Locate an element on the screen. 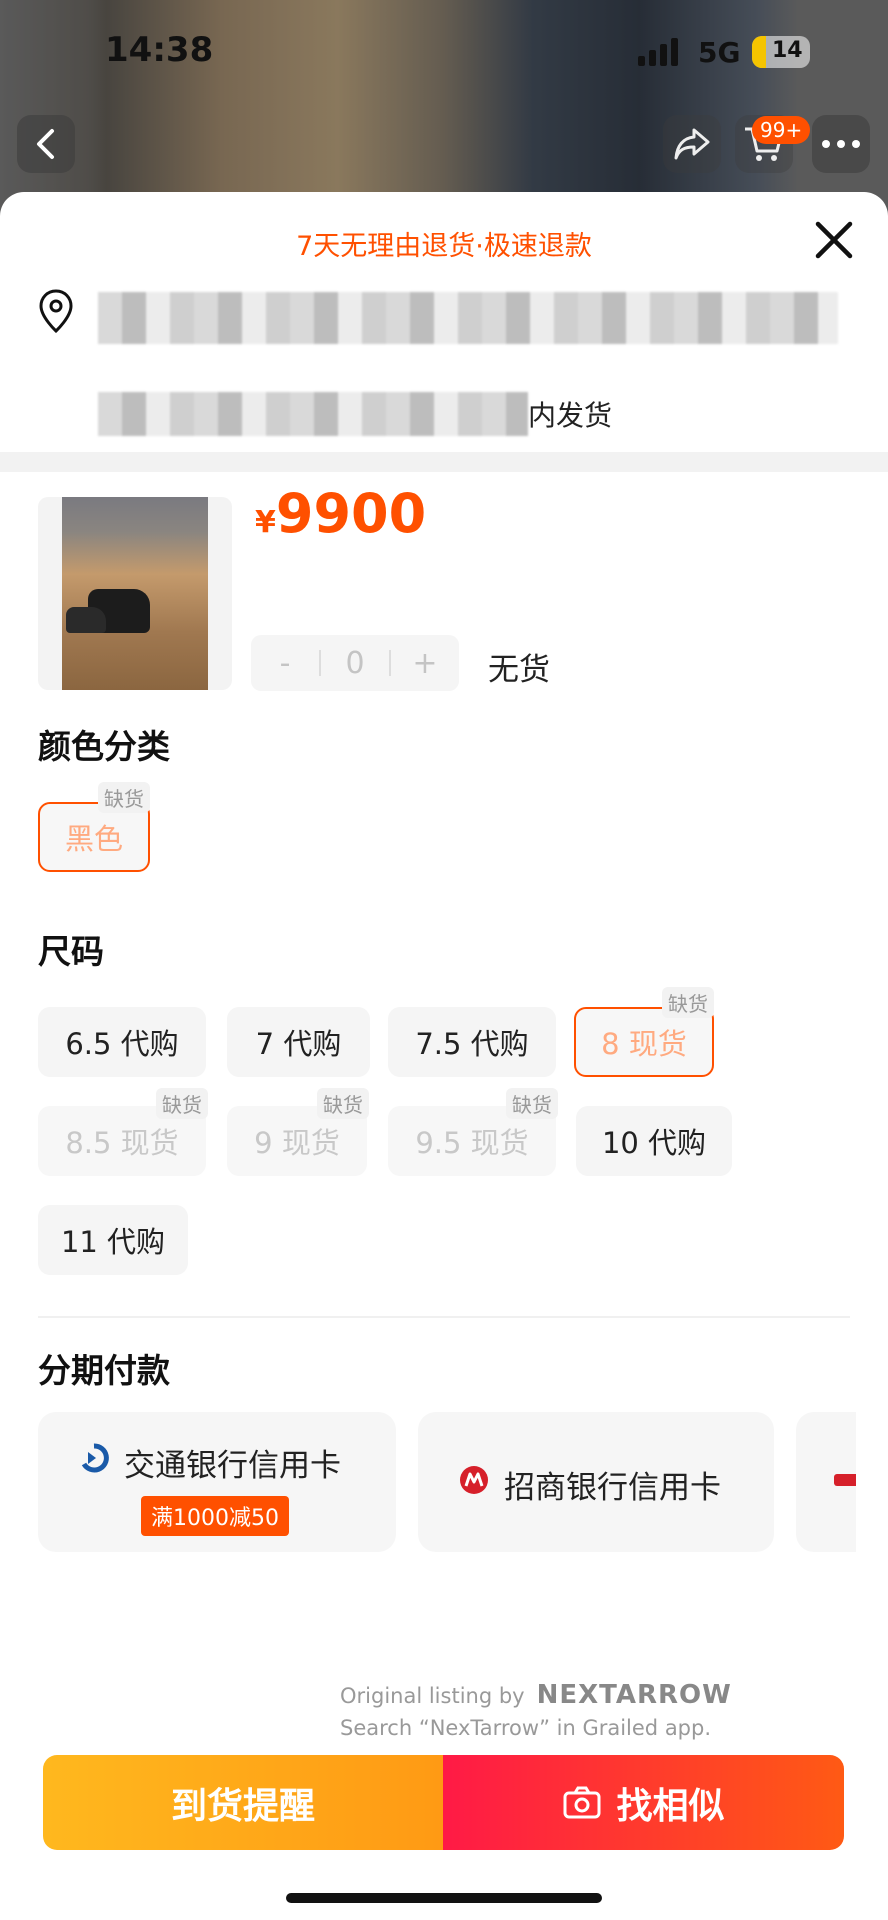 This screenshot has width=888, height=1920. camera-icon is located at coordinates (582, 1802).